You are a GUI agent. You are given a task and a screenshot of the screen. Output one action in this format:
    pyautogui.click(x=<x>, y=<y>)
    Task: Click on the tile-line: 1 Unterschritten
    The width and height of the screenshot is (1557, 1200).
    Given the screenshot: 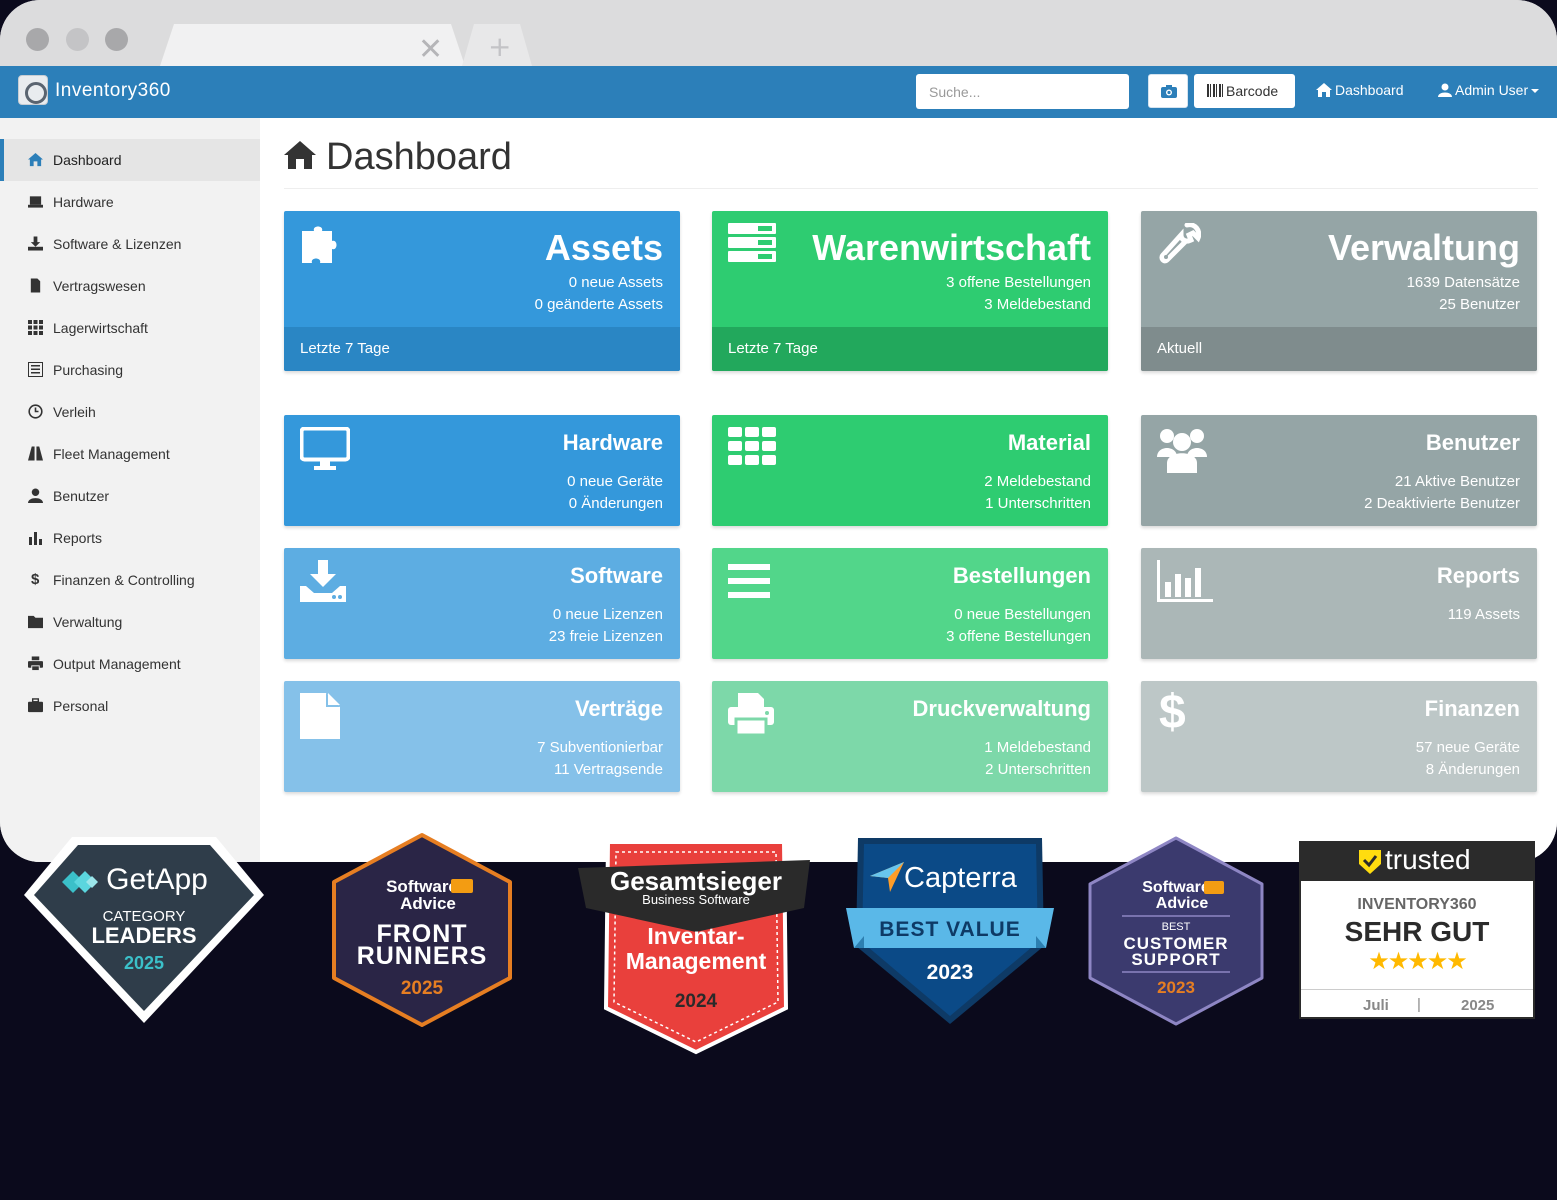 What is the action you would take?
    pyautogui.click(x=1038, y=503)
    